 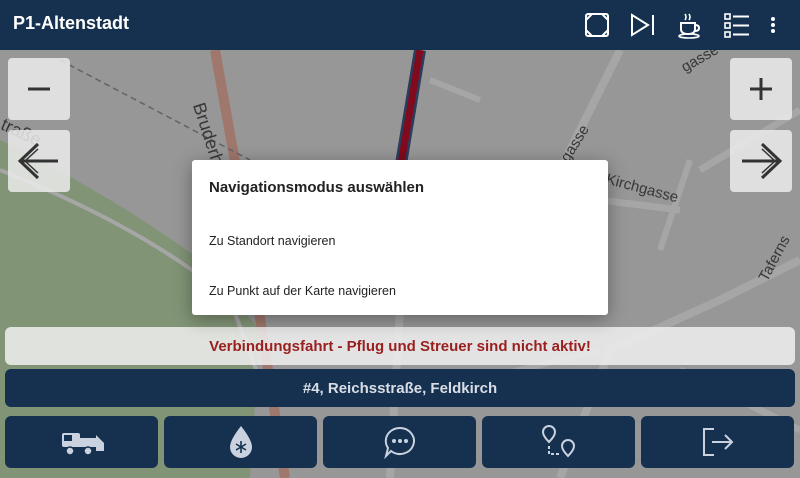 I want to click on app-bar: P1-Altenstadt, so click(x=400, y=25).